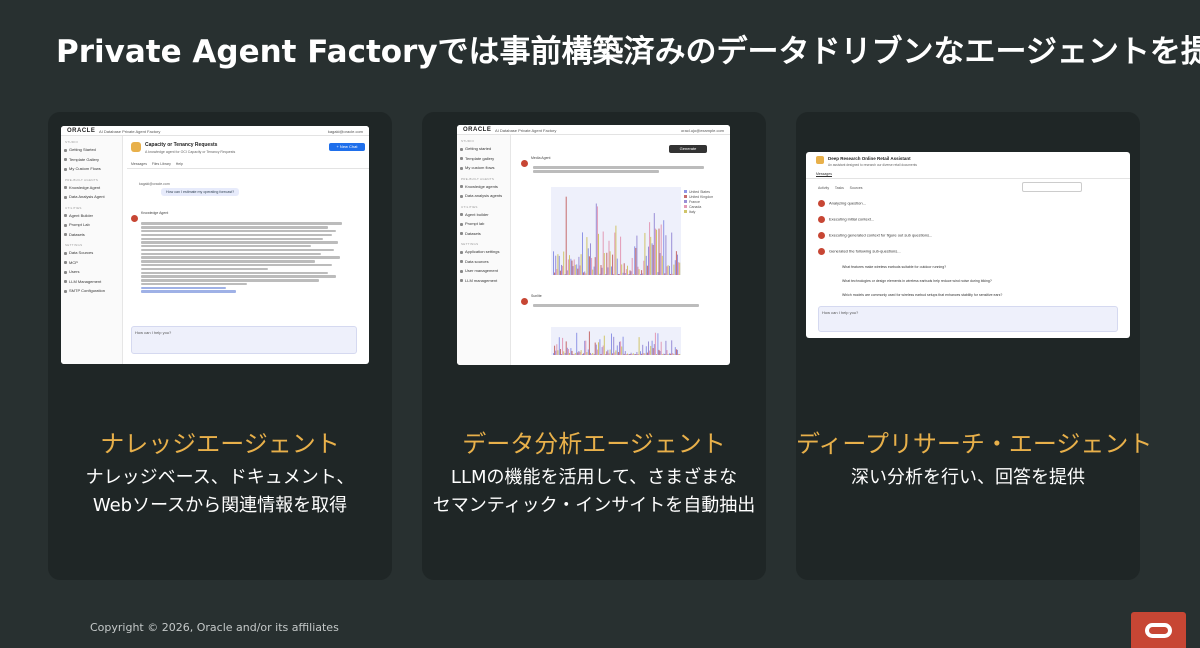  What do you see at coordinates (821, 203) in the screenshot?
I see `step-avatar` at bounding box center [821, 203].